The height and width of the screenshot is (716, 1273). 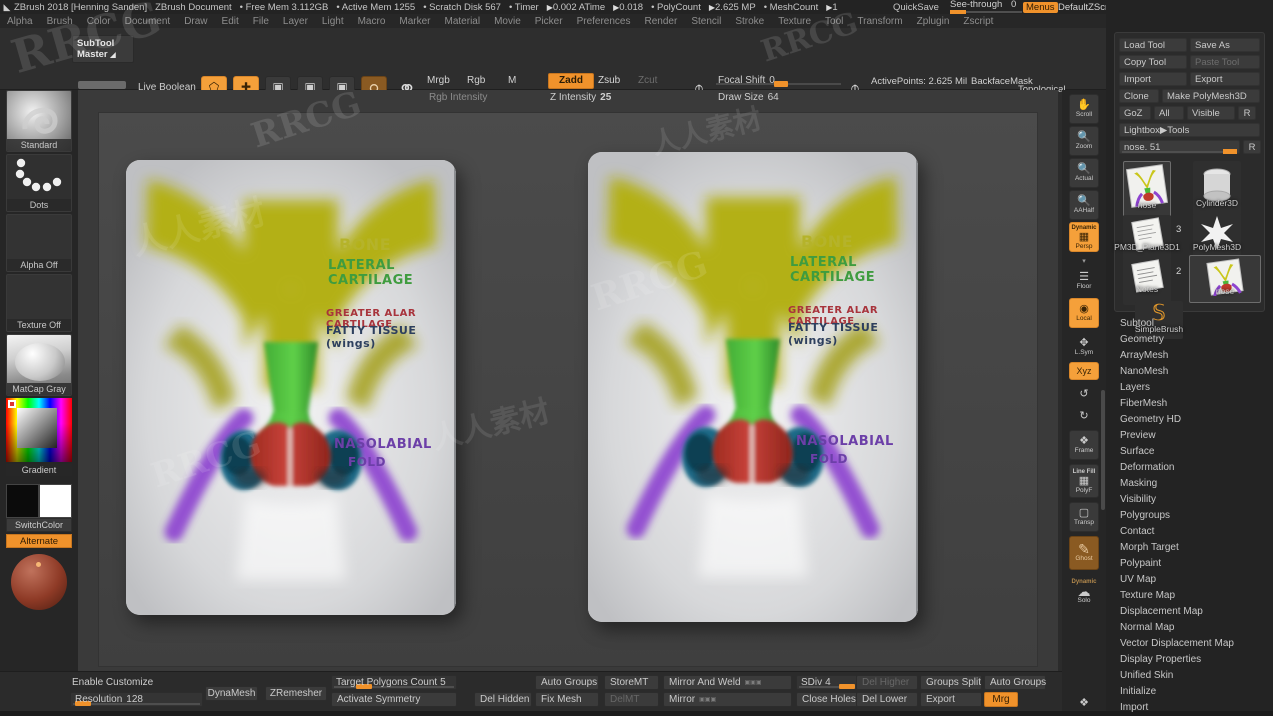 What do you see at coordinates (333, 21) in the screenshot?
I see `menu-item-light: Light` at bounding box center [333, 21].